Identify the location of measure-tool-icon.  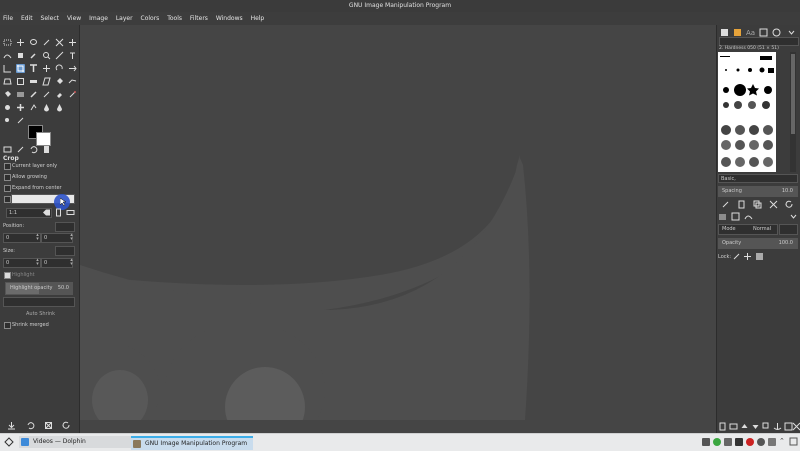
(59, 55).